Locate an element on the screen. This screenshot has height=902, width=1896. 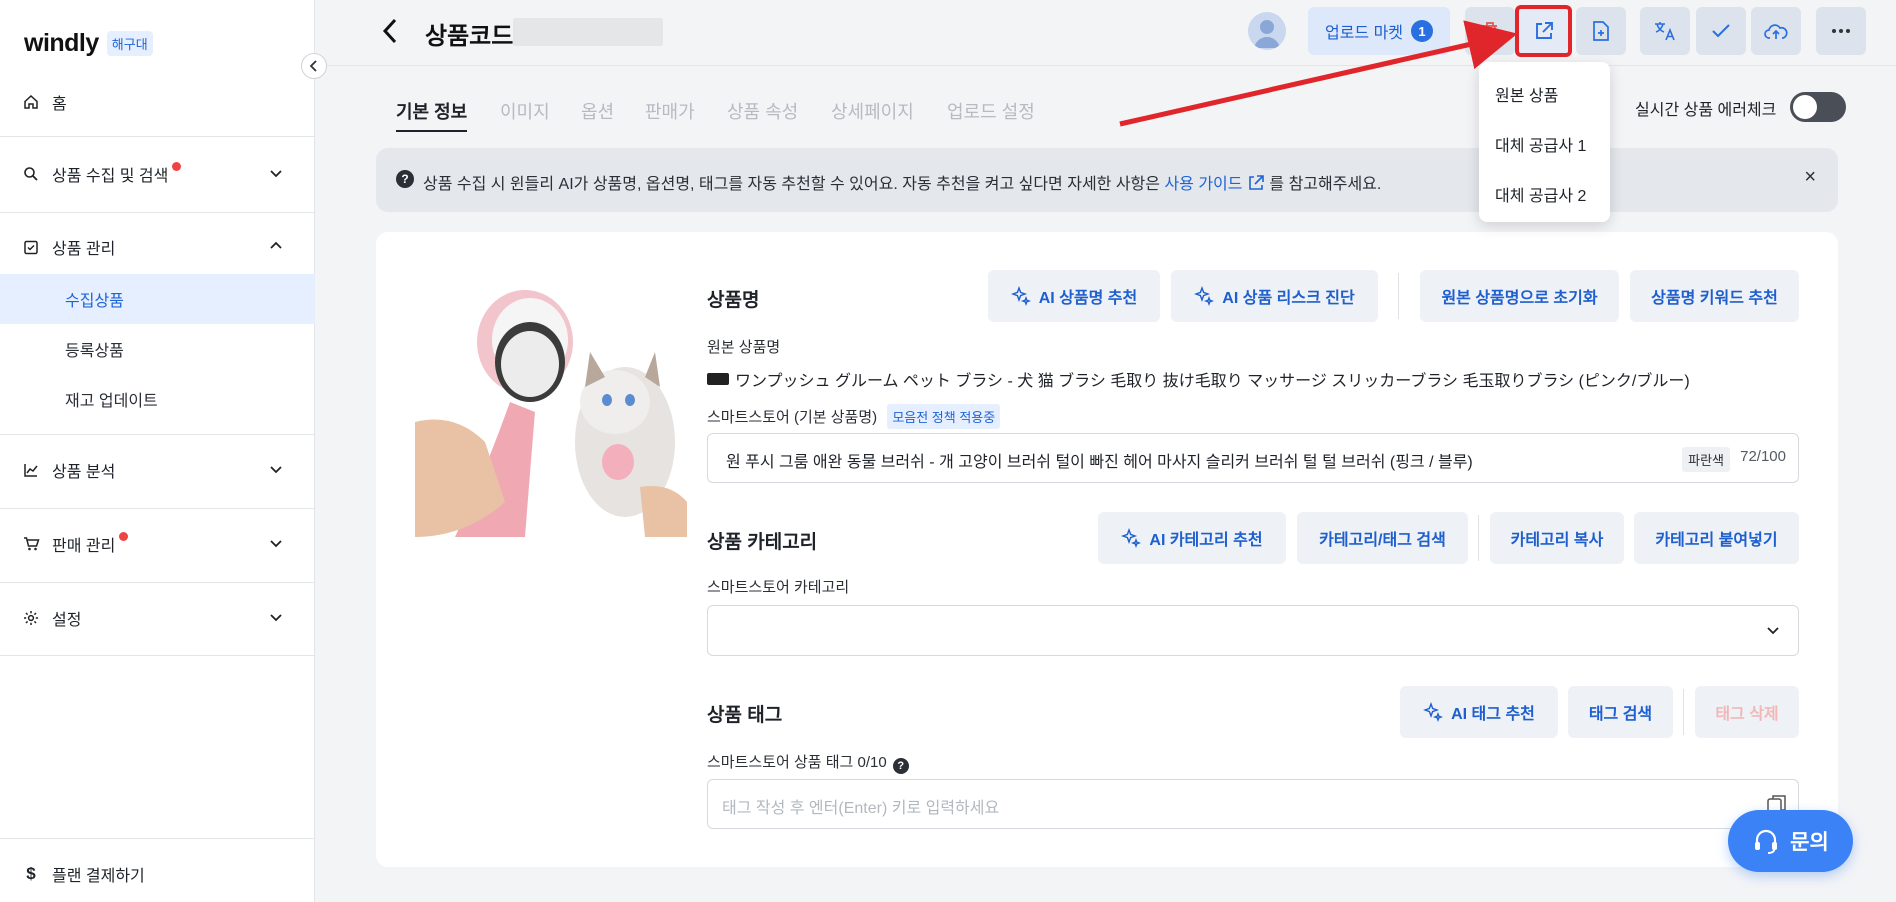
sidebar-collapse-button is located at coordinates (314, 66).